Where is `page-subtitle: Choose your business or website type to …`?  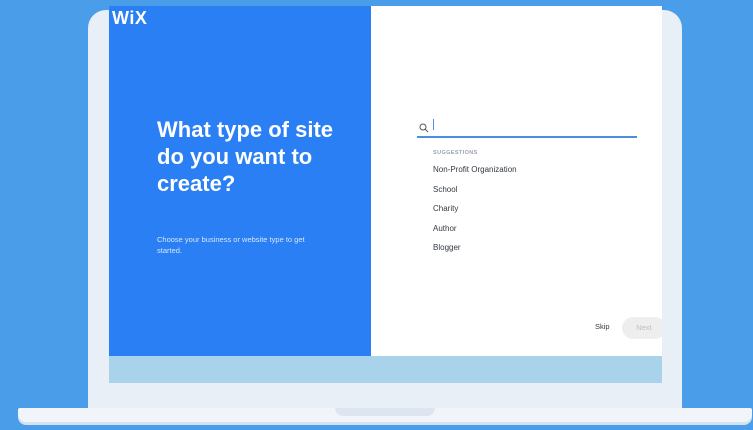
page-subtitle: Choose your business or website type to … is located at coordinates (231, 245).